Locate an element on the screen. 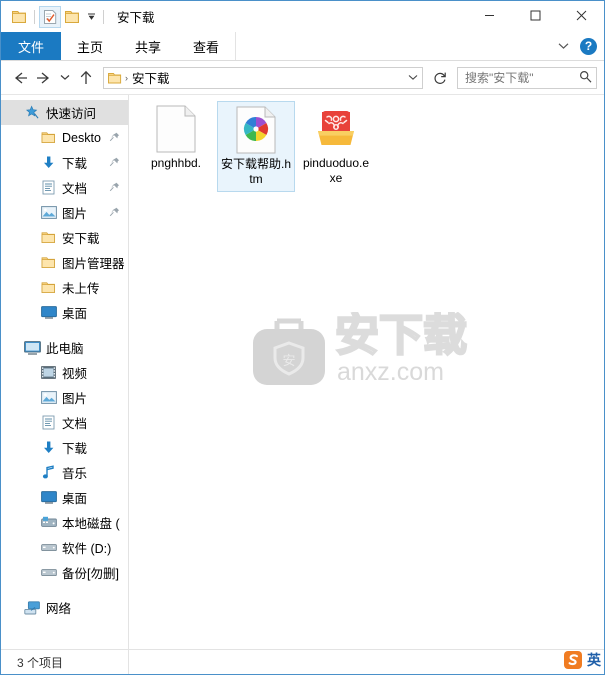 This screenshot has width=605, height=675. sidebar-label: 下载 is located at coordinates (75, 449).